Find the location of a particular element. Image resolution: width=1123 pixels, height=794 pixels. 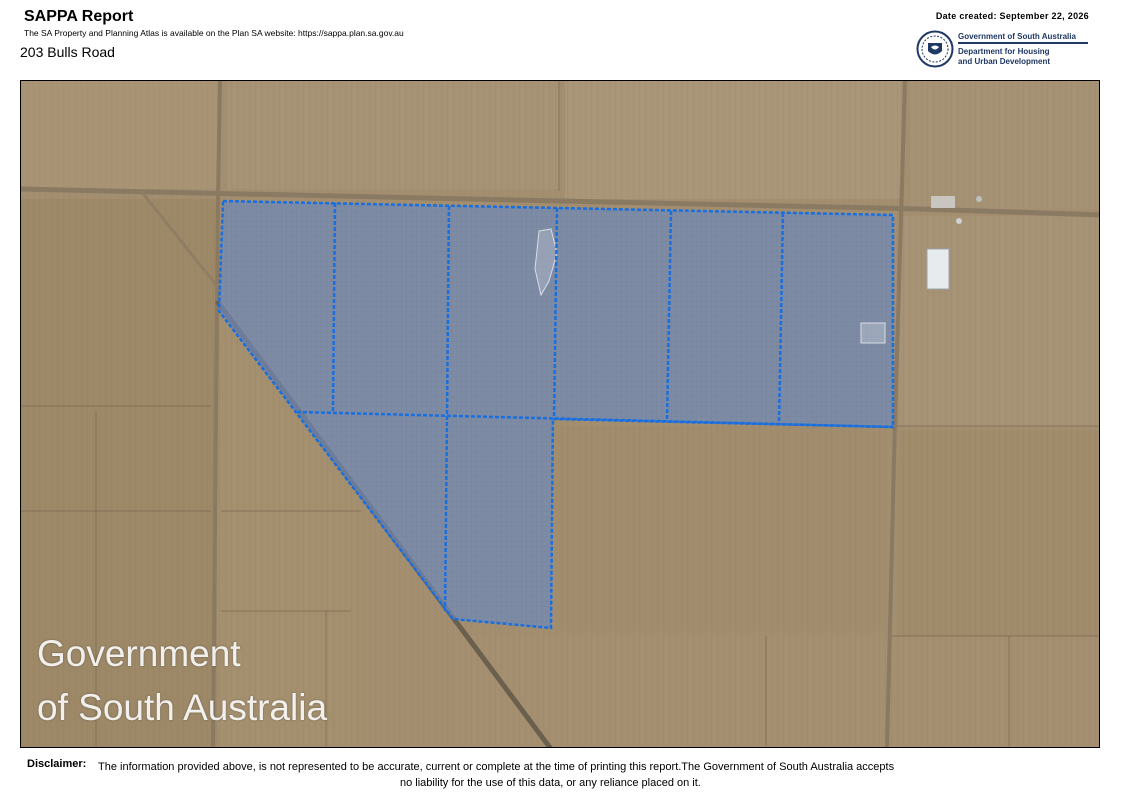

watermark-line2: of South Australia is located at coordinates (182, 707).